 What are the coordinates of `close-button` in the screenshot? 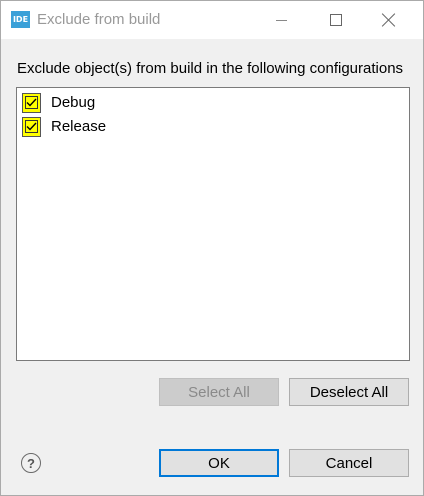 It's located at (389, 20).